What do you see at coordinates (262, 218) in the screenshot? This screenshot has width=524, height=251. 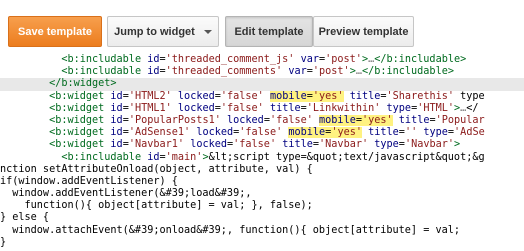 I see `code-line: } else {` at bounding box center [262, 218].